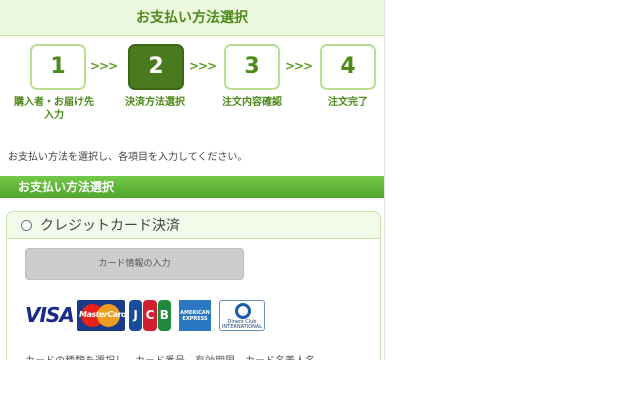 The height and width of the screenshot is (417, 640). Describe the element at coordinates (26, 225) in the screenshot. I see `credit-card-radio` at that location.